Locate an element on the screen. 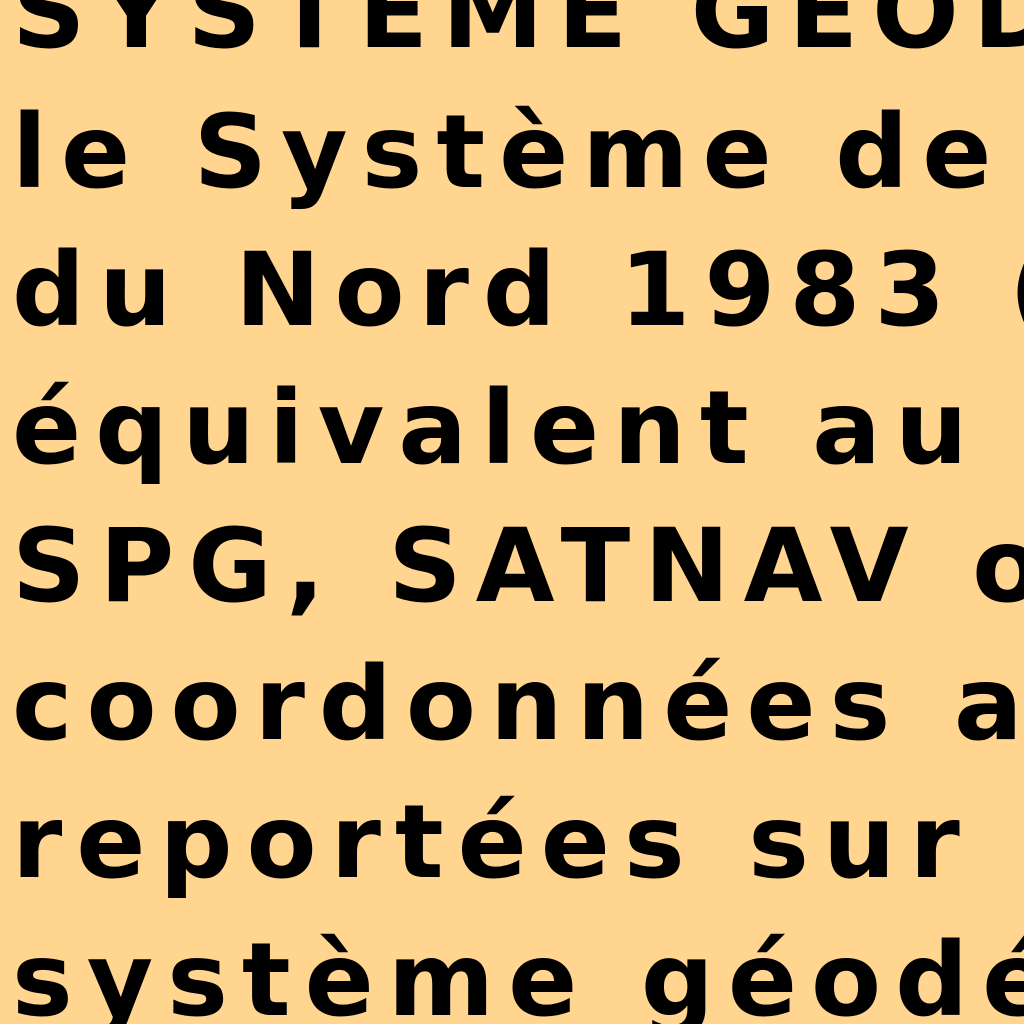 The width and height of the screenshot is (1024, 1024). text-line: coordonnées aprè is located at coordinates (518, 704).